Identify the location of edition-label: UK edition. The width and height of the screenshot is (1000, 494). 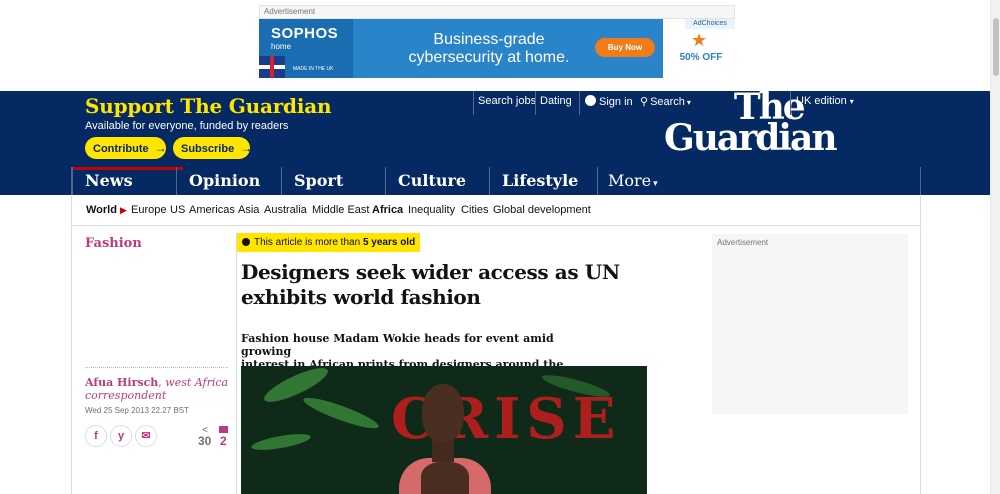
(821, 101).